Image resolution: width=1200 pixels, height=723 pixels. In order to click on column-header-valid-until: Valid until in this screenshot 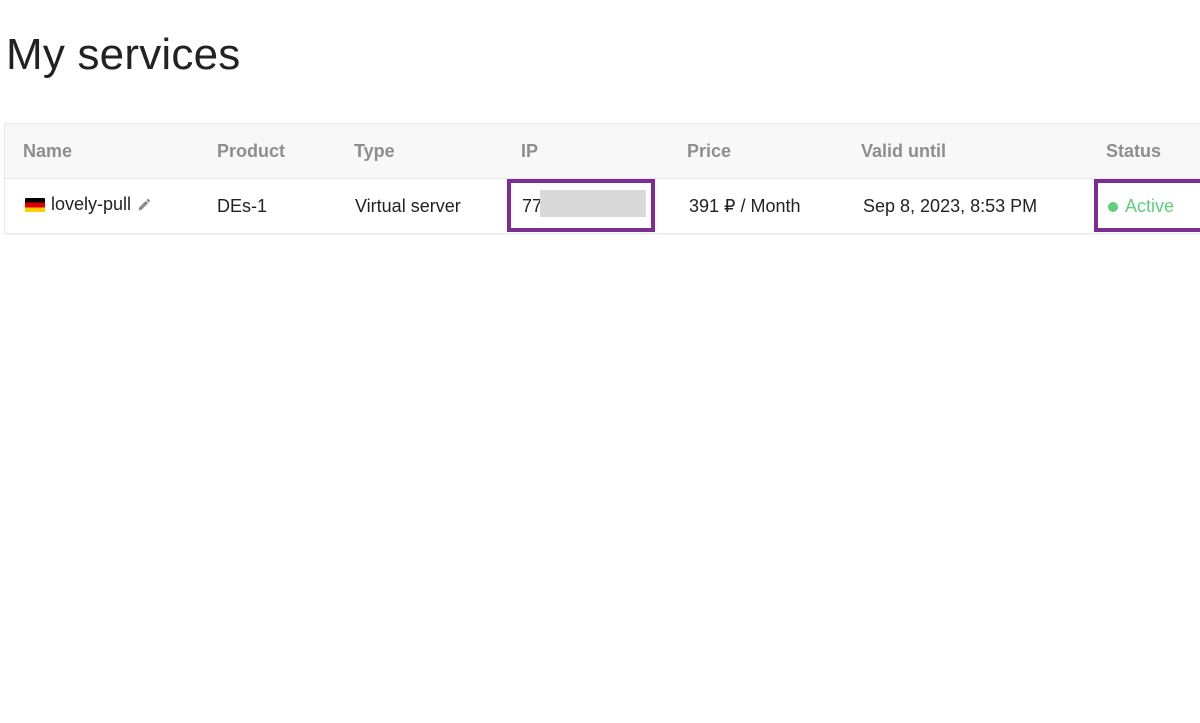, I will do `click(903, 151)`.